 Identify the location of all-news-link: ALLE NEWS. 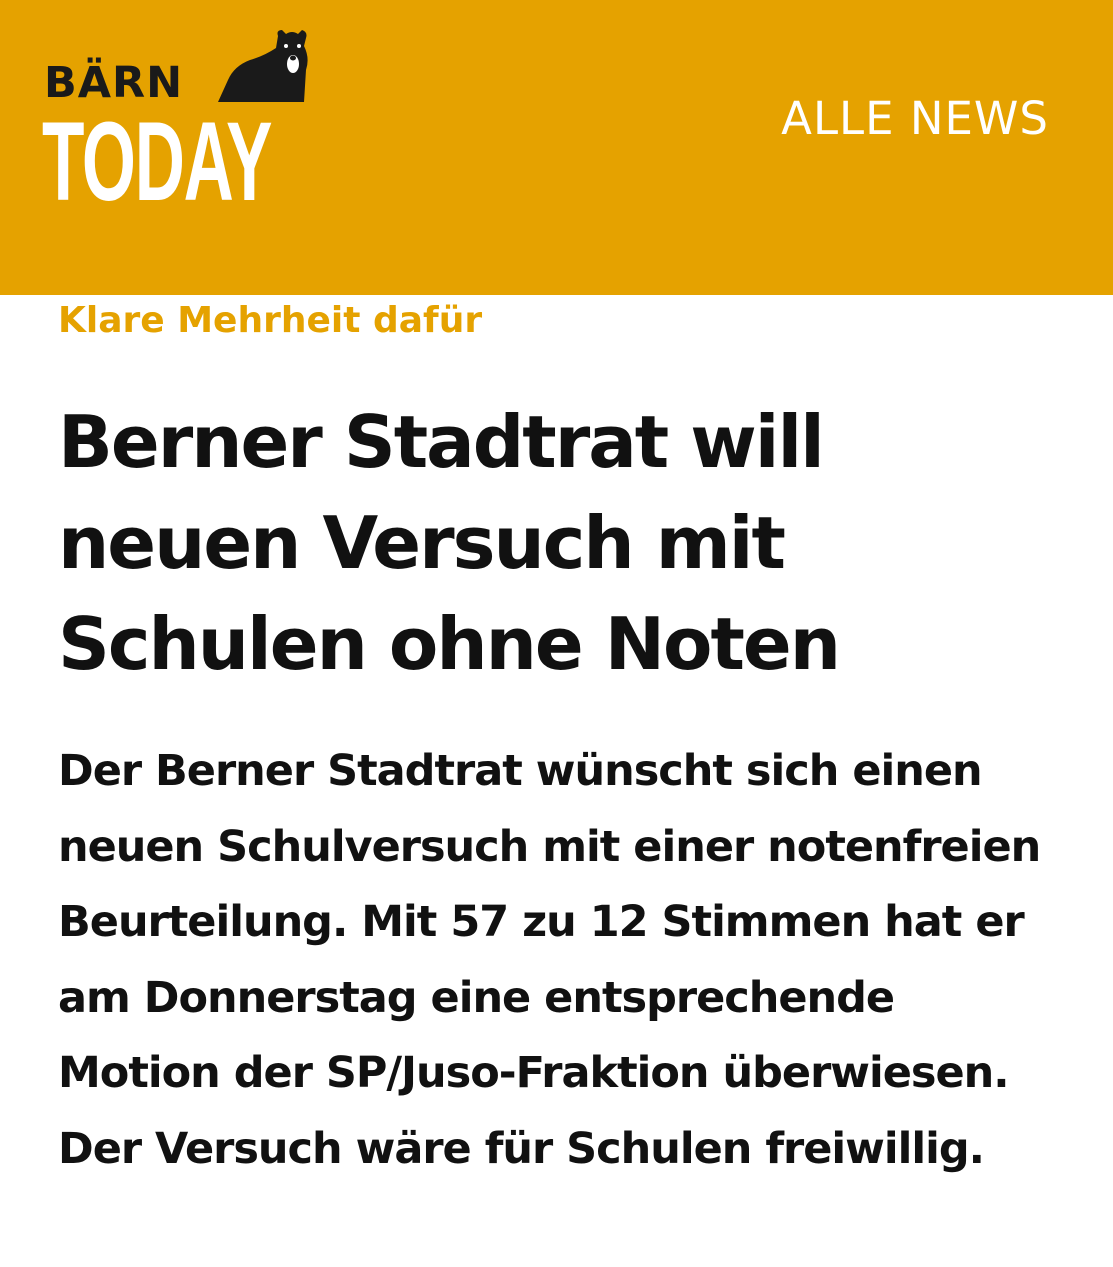
(915, 118).